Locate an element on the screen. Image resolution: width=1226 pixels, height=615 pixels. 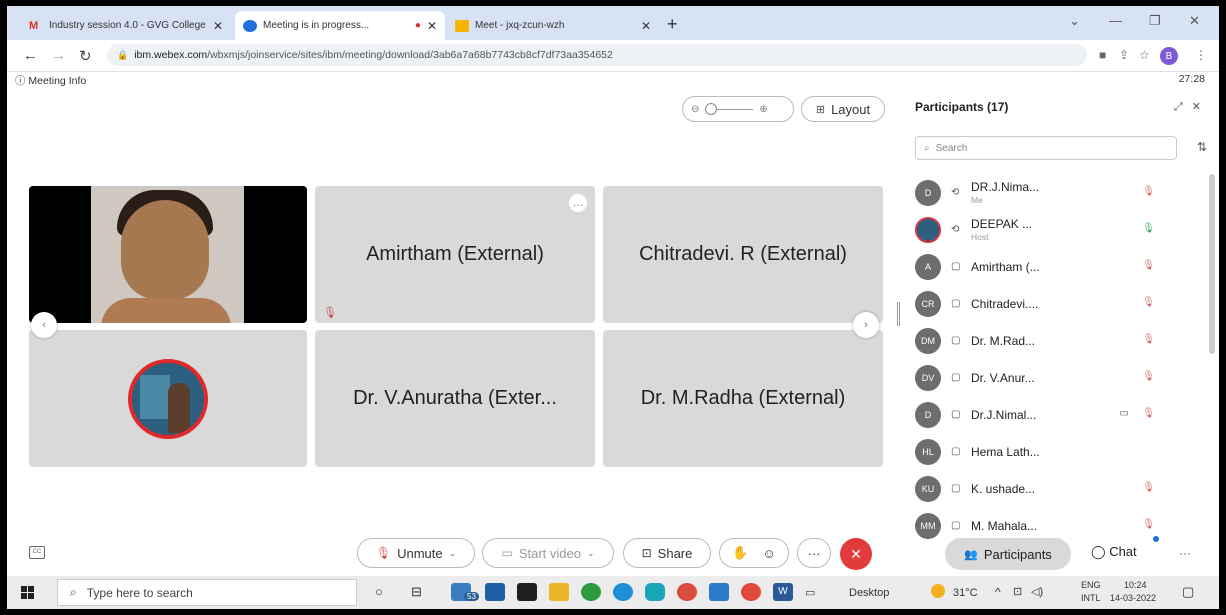
participant-row: KU ▢ K. ushade... 🎙 is located at coordinates (1056, 488).